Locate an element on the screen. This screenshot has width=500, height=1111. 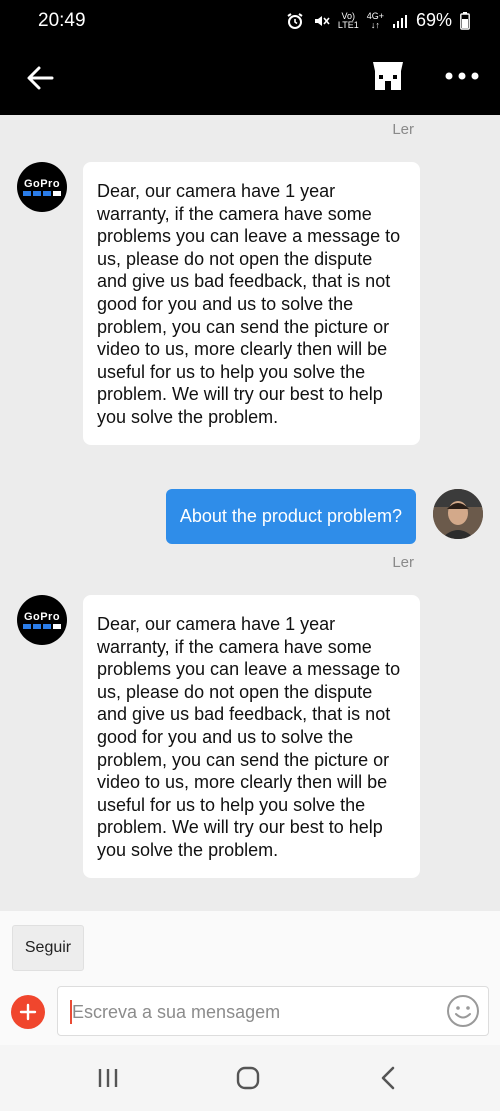
alarm-icon is located at coordinates (295, 20).